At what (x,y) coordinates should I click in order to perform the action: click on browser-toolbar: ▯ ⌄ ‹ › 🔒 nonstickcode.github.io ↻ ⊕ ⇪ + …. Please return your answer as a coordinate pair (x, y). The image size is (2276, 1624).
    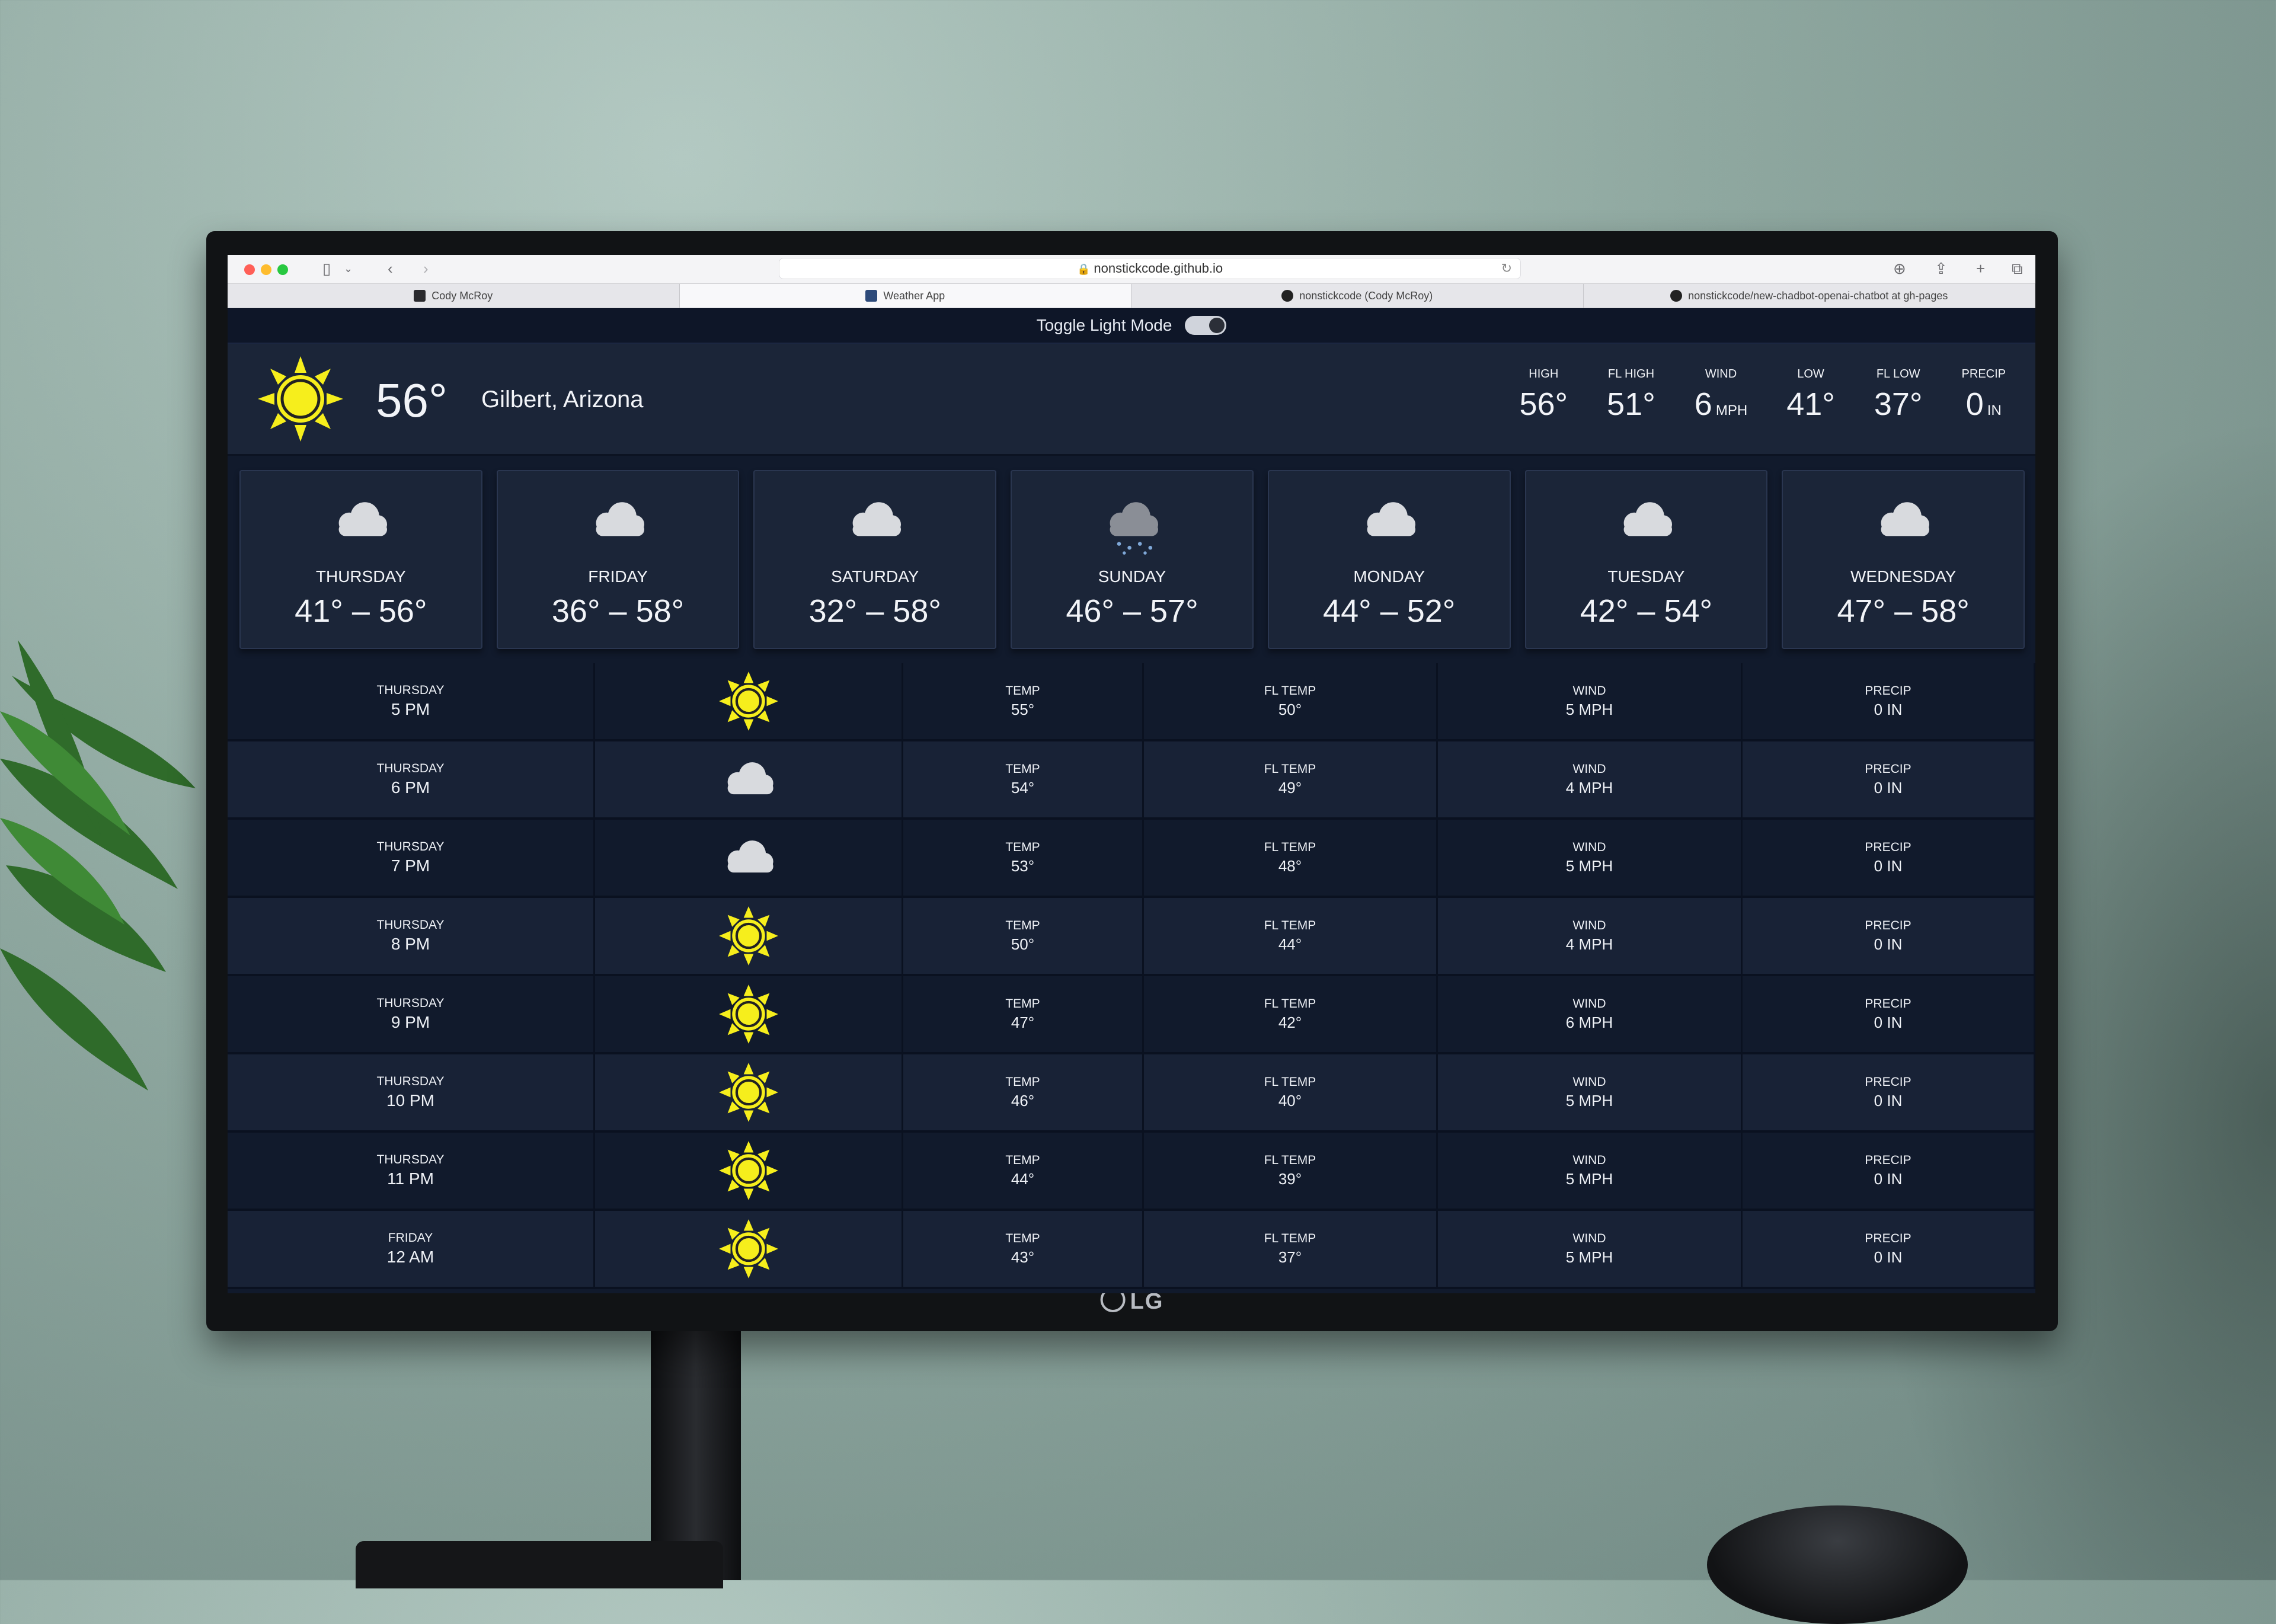
    Looking at the image, I should click on (1131, 269).